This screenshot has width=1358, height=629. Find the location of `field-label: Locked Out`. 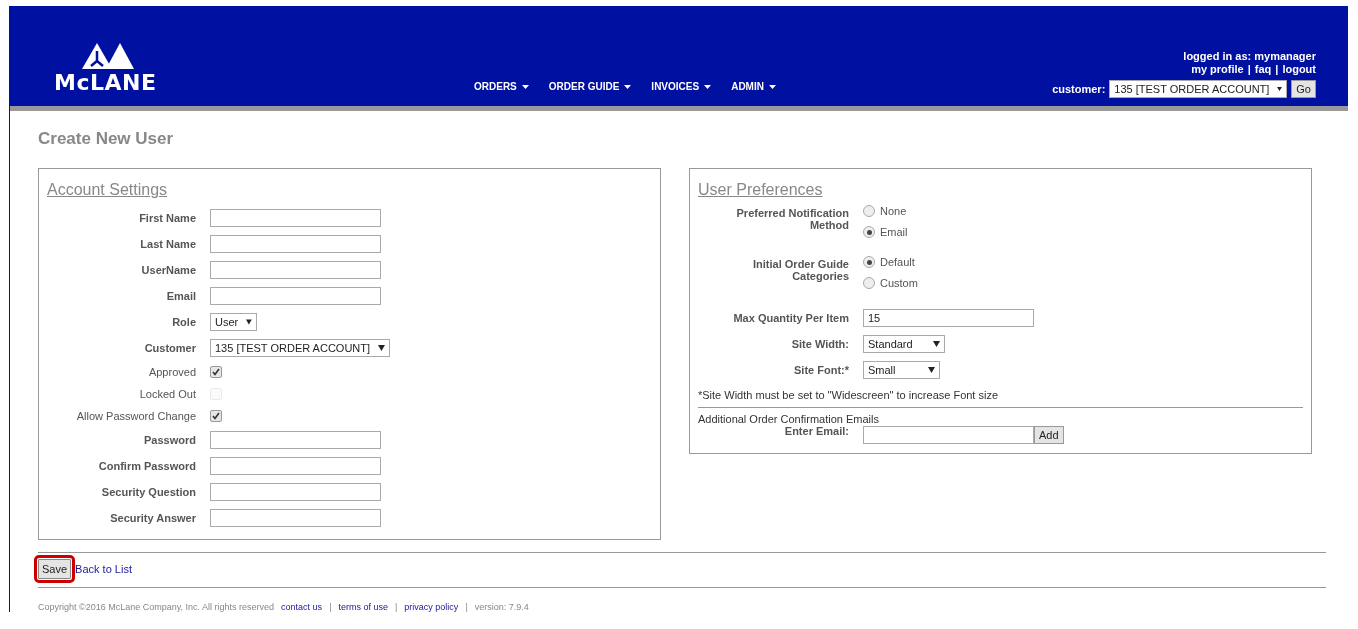

field-label: Locked Out is located at coordinates (167, 394).